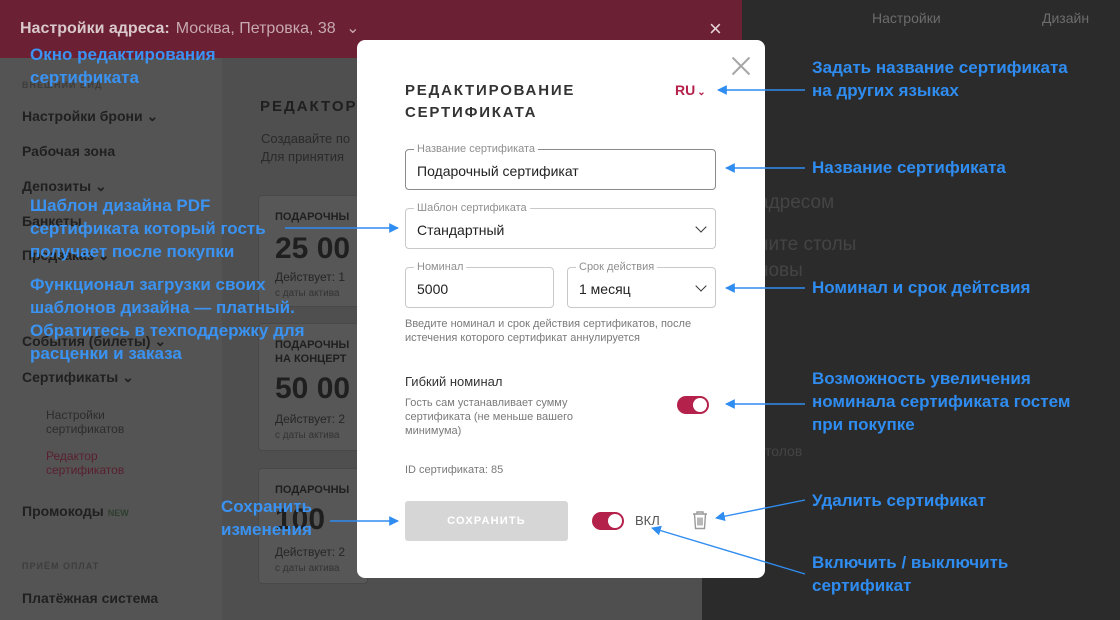 The image size is (1120, 620). I want to click on flexible-nominal-toggle, so click(693, 405).